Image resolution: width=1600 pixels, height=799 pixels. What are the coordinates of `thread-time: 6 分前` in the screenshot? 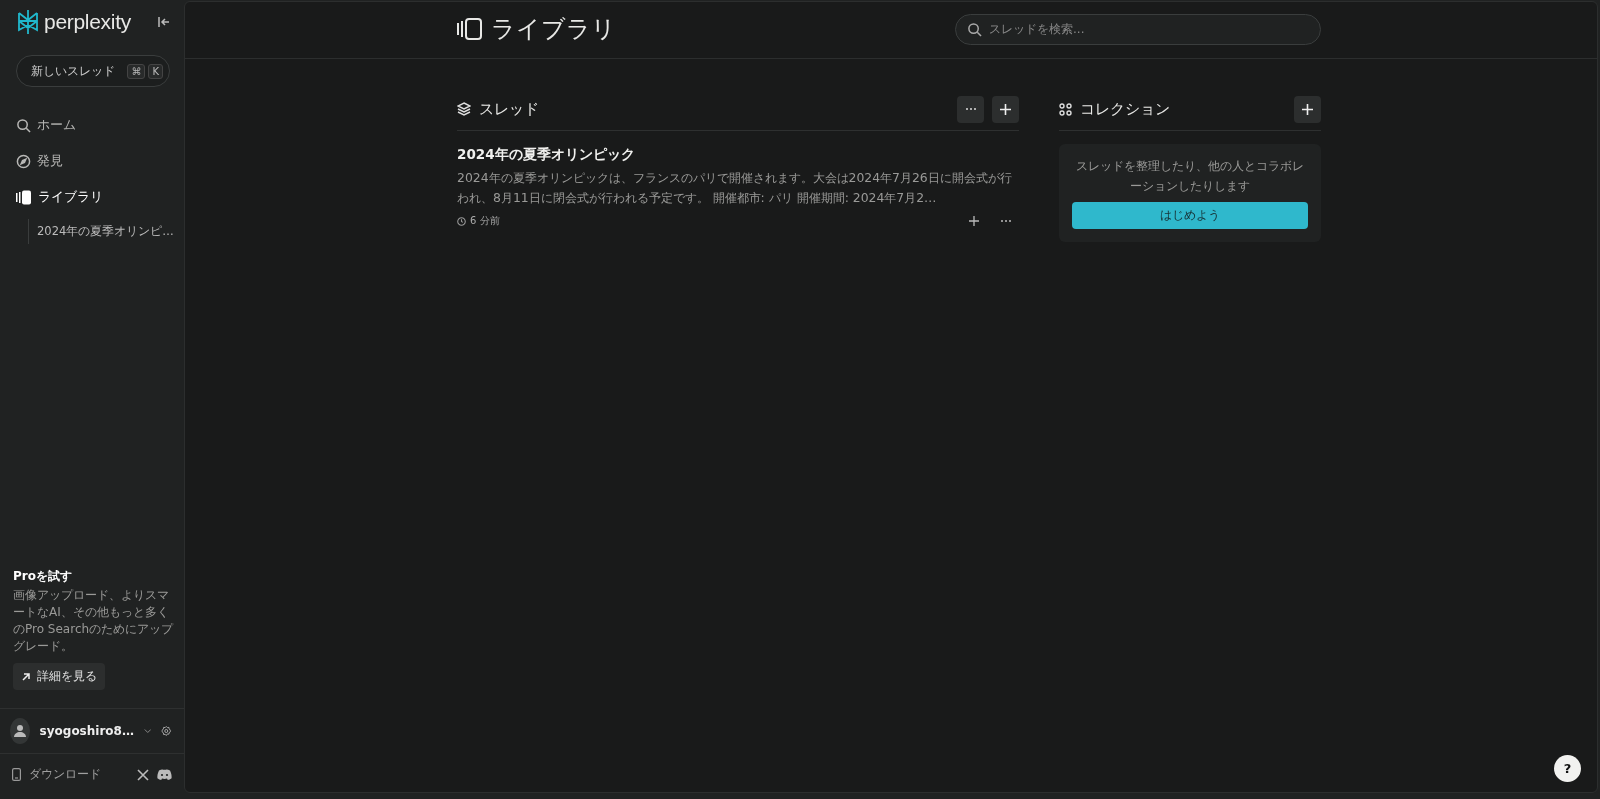 It's located at (485, 221).